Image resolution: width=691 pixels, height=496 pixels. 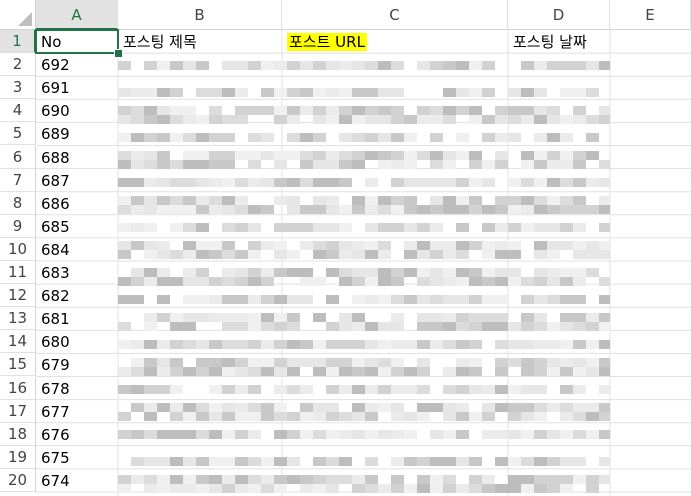 I want to click on active-cell-a1, so click(x=77, y=41).